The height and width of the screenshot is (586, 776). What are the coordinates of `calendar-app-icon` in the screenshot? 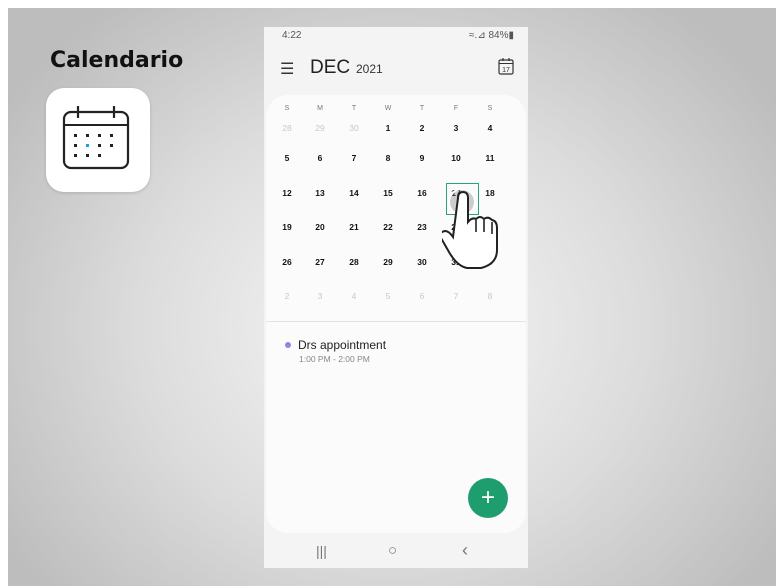 It's located at (98, 140).